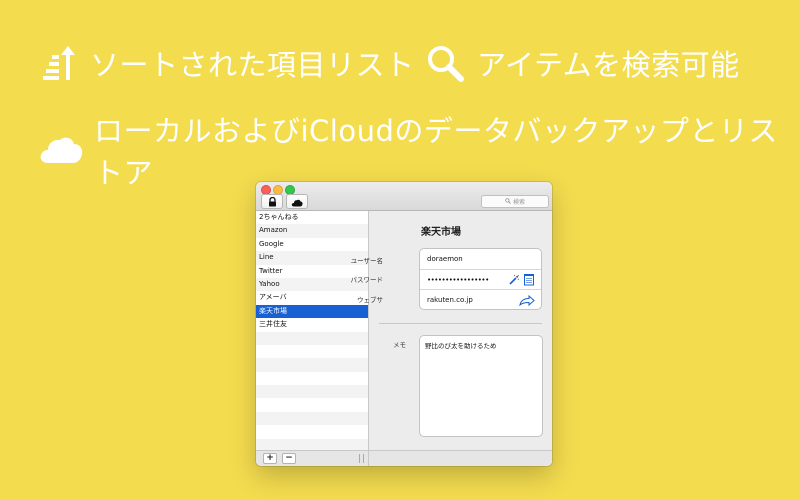 This screenshot has height=500, width=800. What do you see at coordinates (441, 232) in the screenshot?
I see `detail-title: 楽天市場` at bounding box center [441, 232].